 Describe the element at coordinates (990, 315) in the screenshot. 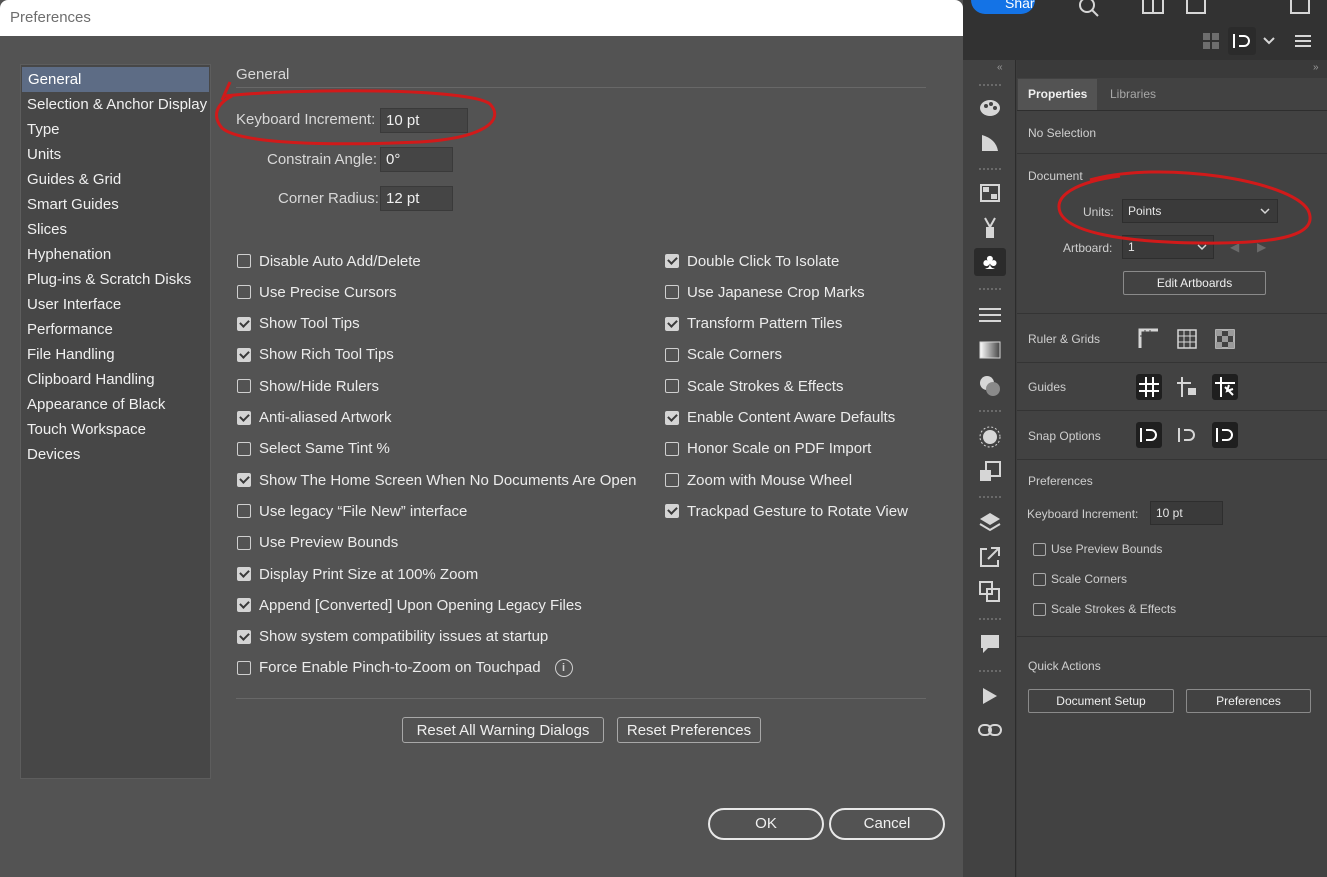

I see `stroke-icon` at that location.